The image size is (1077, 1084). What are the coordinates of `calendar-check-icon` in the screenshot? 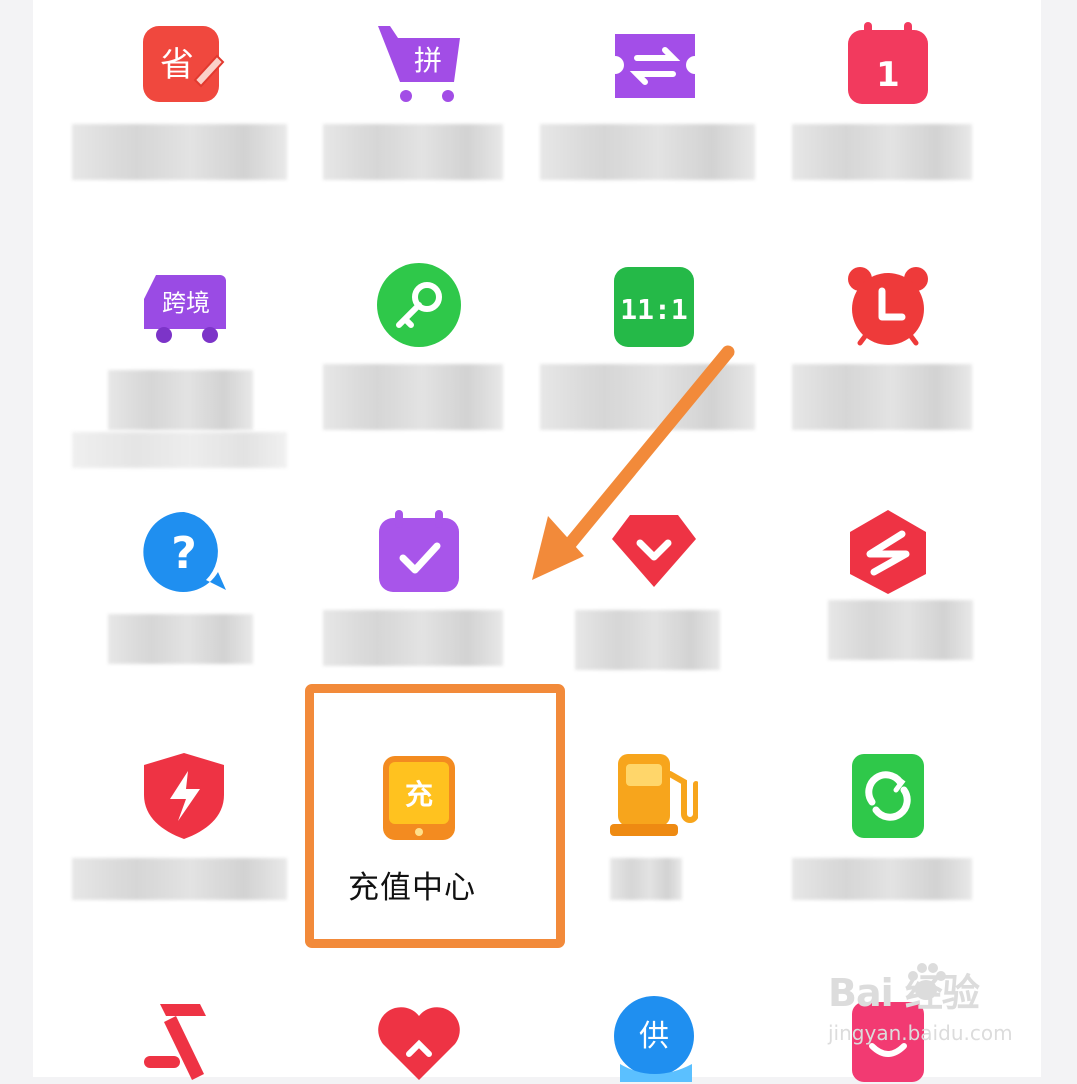 It's located at (419, 552).